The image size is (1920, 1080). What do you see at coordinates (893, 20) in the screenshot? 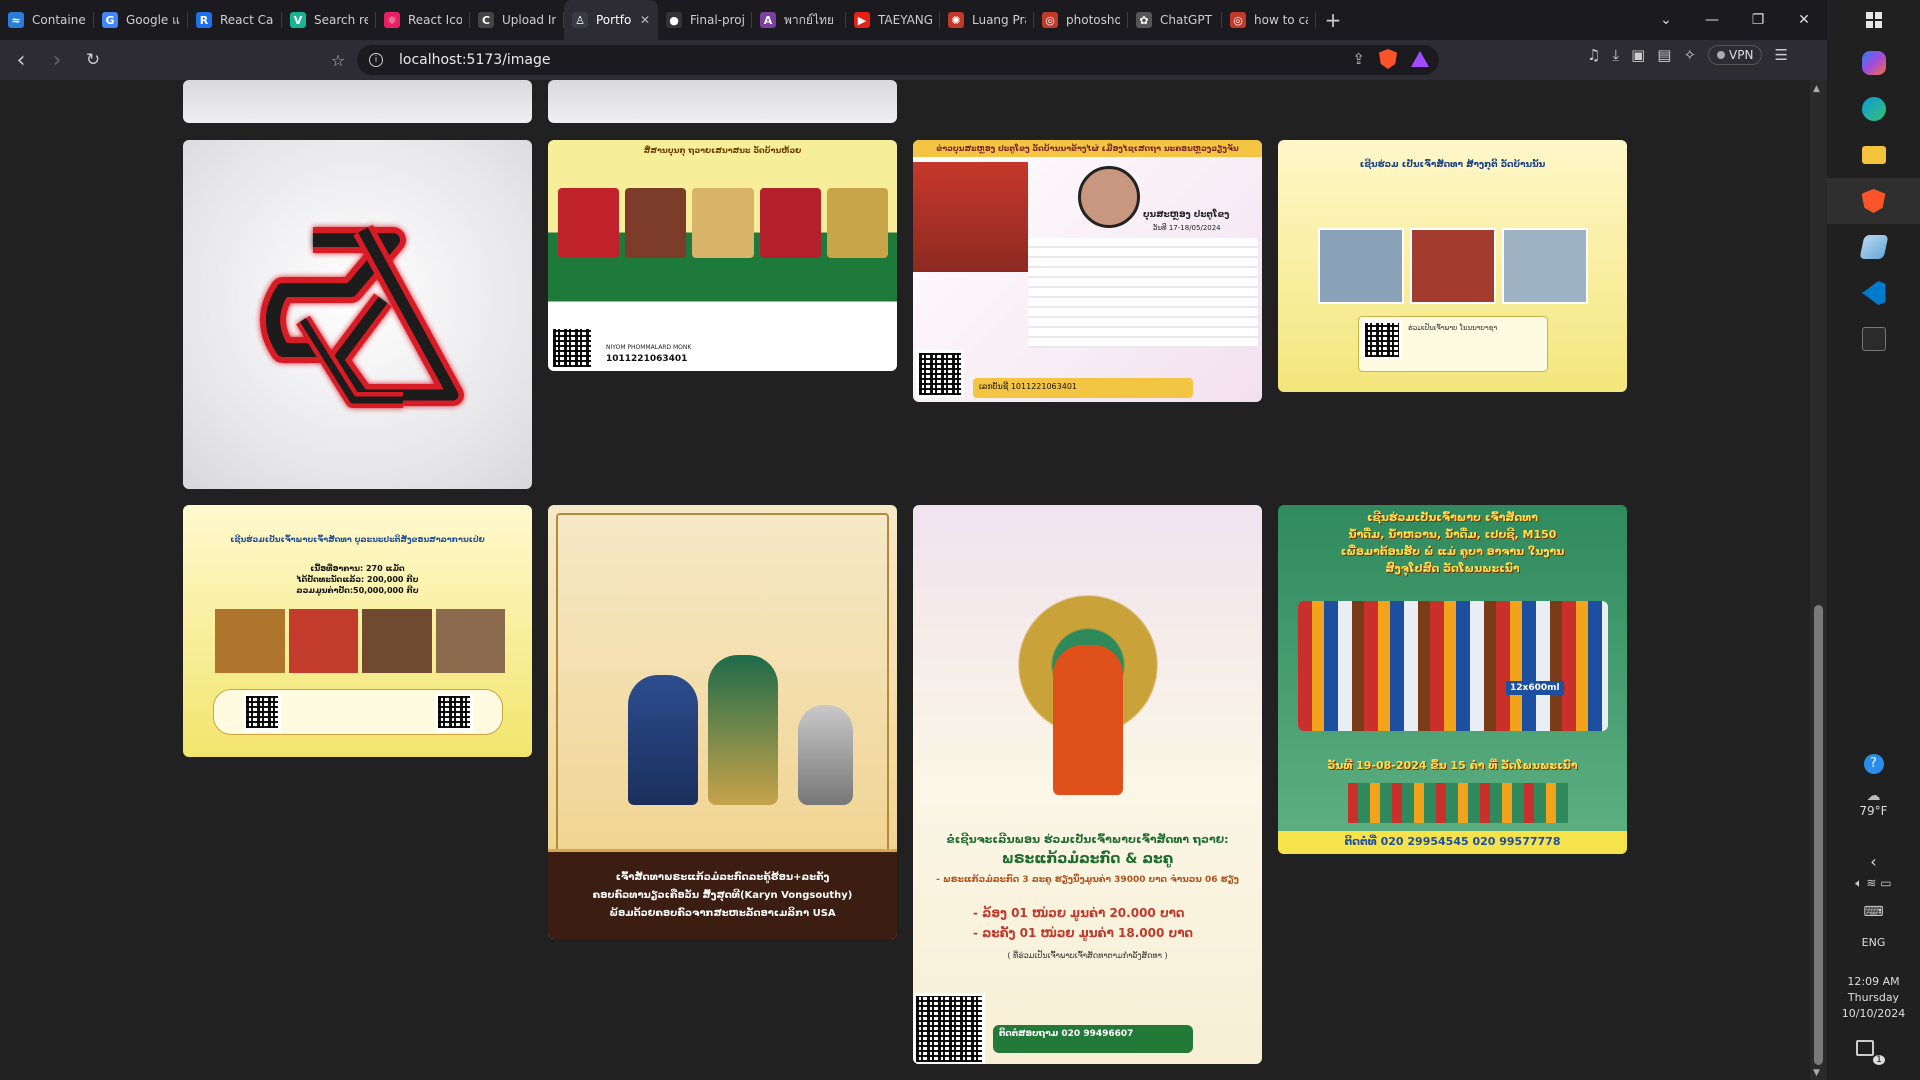
I see `browser-tab: ▶ TAEYANG -` at bounding box center [893, 20].